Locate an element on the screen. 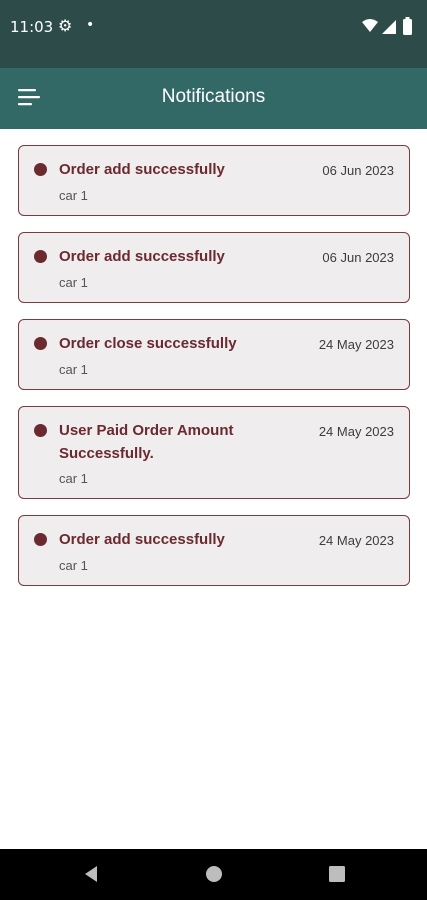  home-icon is located at coordinates (214, 874).